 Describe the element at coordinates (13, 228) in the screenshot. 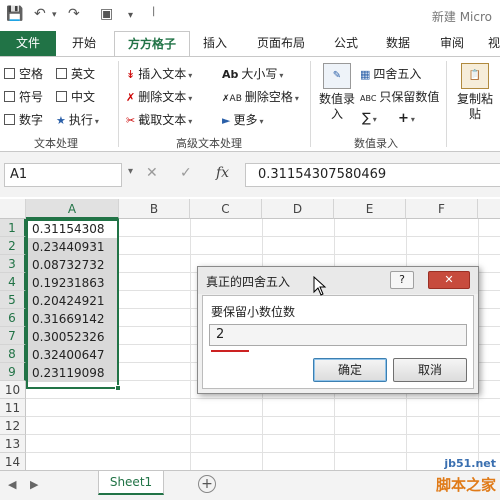

I see `row-header: 1` at that location.